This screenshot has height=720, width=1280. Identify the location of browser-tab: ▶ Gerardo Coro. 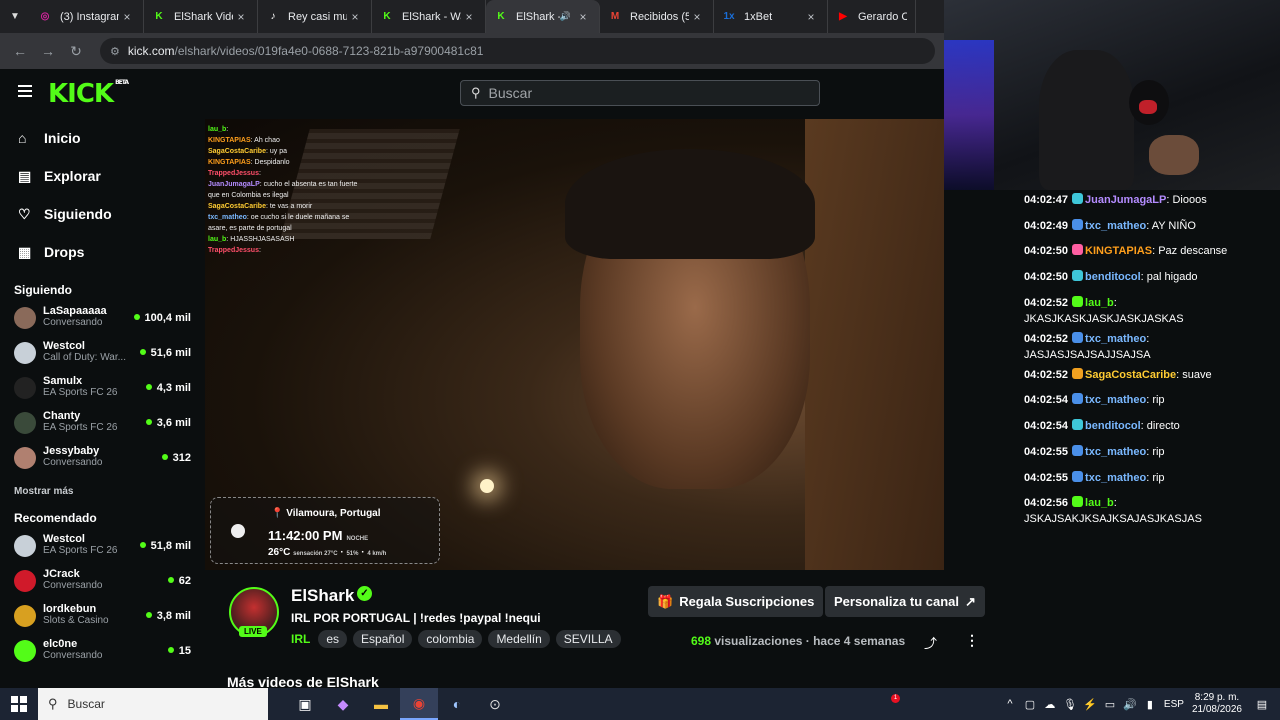
(872, 16).